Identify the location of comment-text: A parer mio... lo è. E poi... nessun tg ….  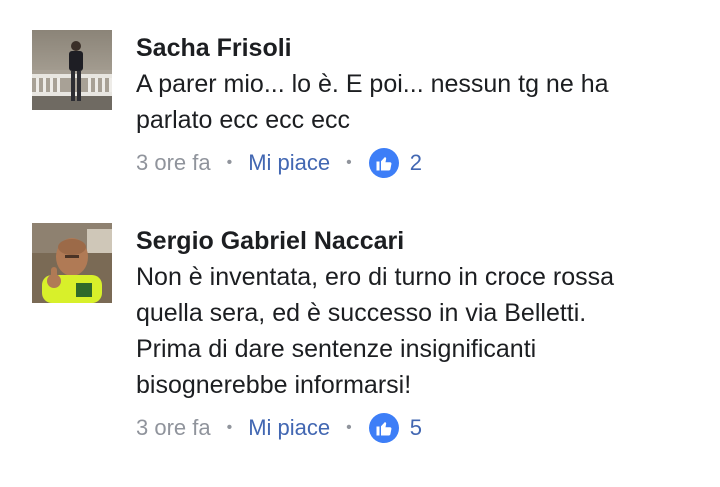
(421, 102).